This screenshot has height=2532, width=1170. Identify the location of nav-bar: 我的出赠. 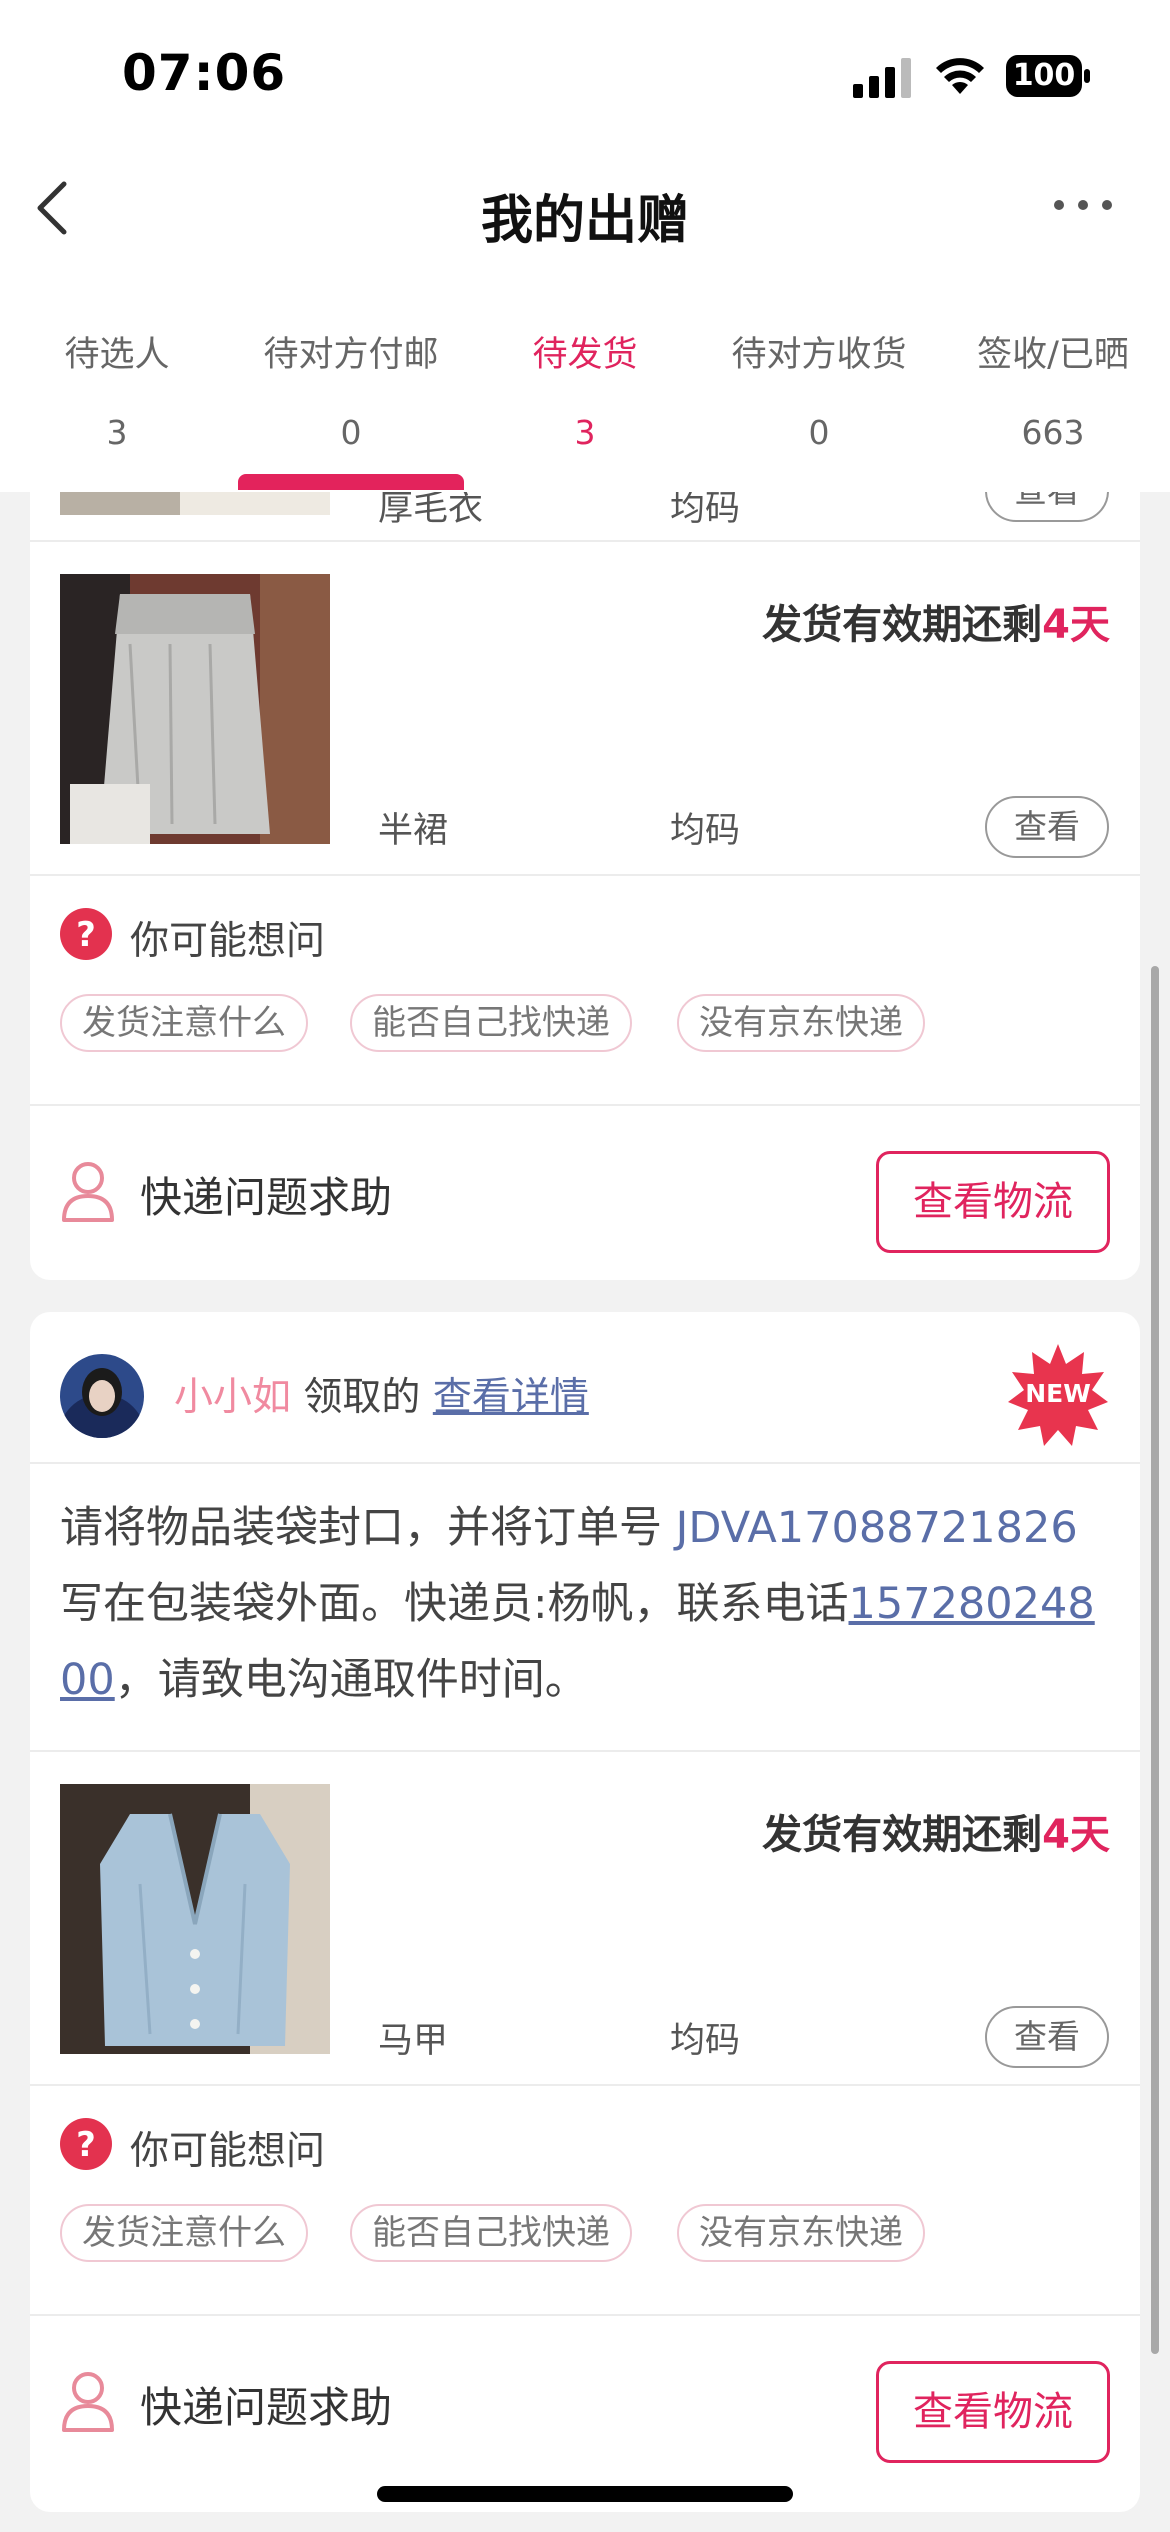
(585, 210).